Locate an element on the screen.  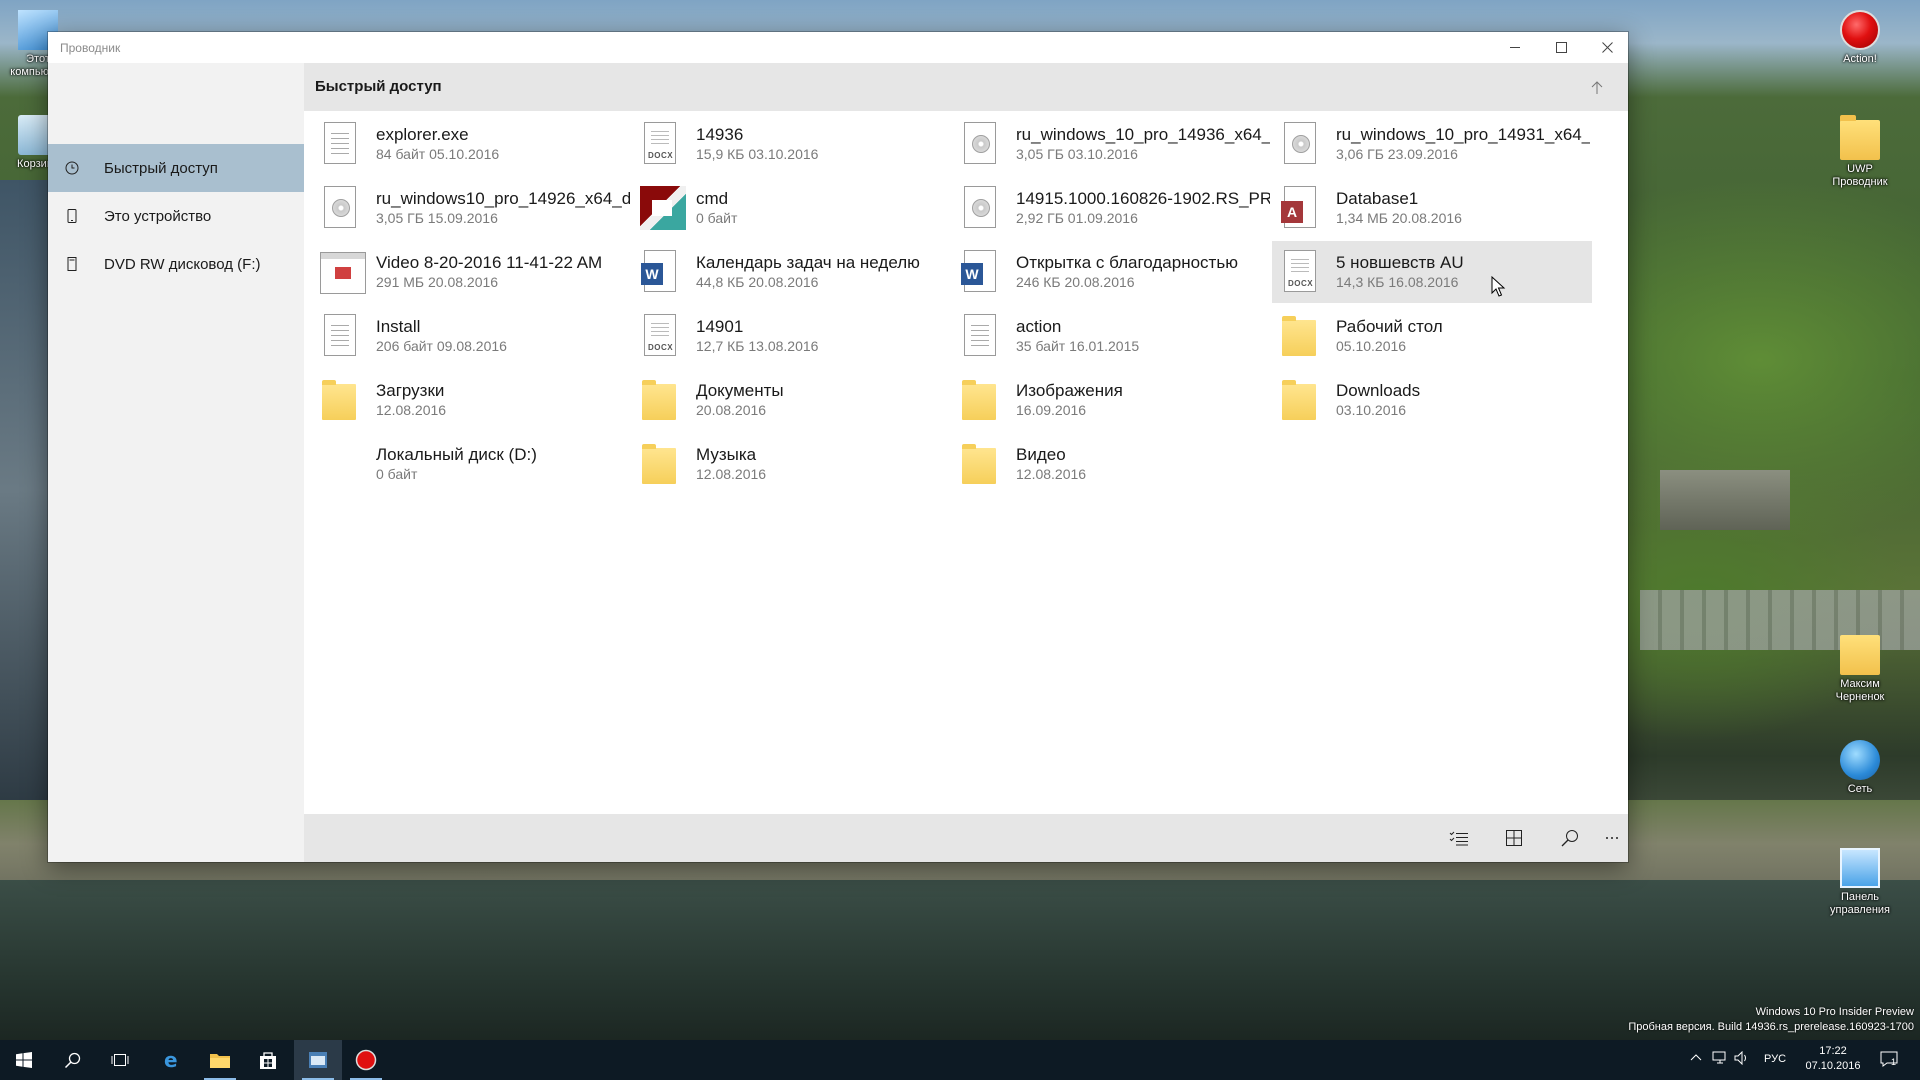
action-center-button: 1 is located at coordinates (1889, 1060).